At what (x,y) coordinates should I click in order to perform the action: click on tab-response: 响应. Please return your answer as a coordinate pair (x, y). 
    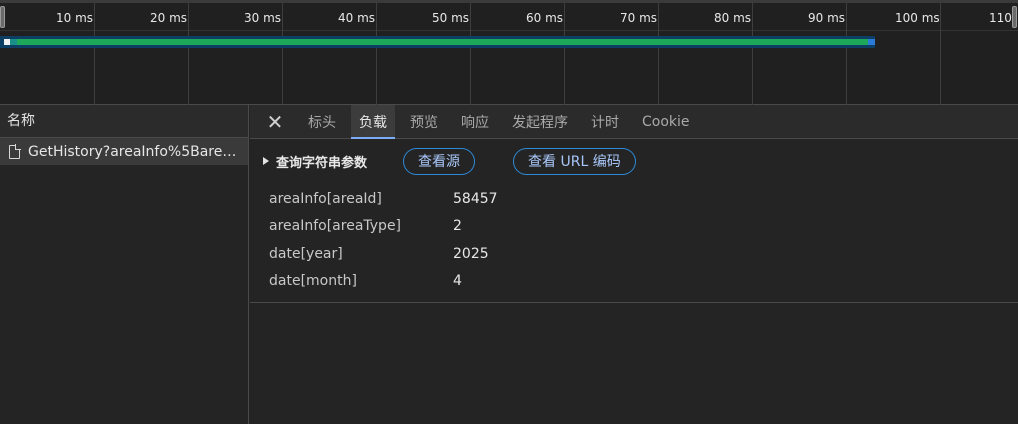
    Looking at the image, I should click on (475, 121).